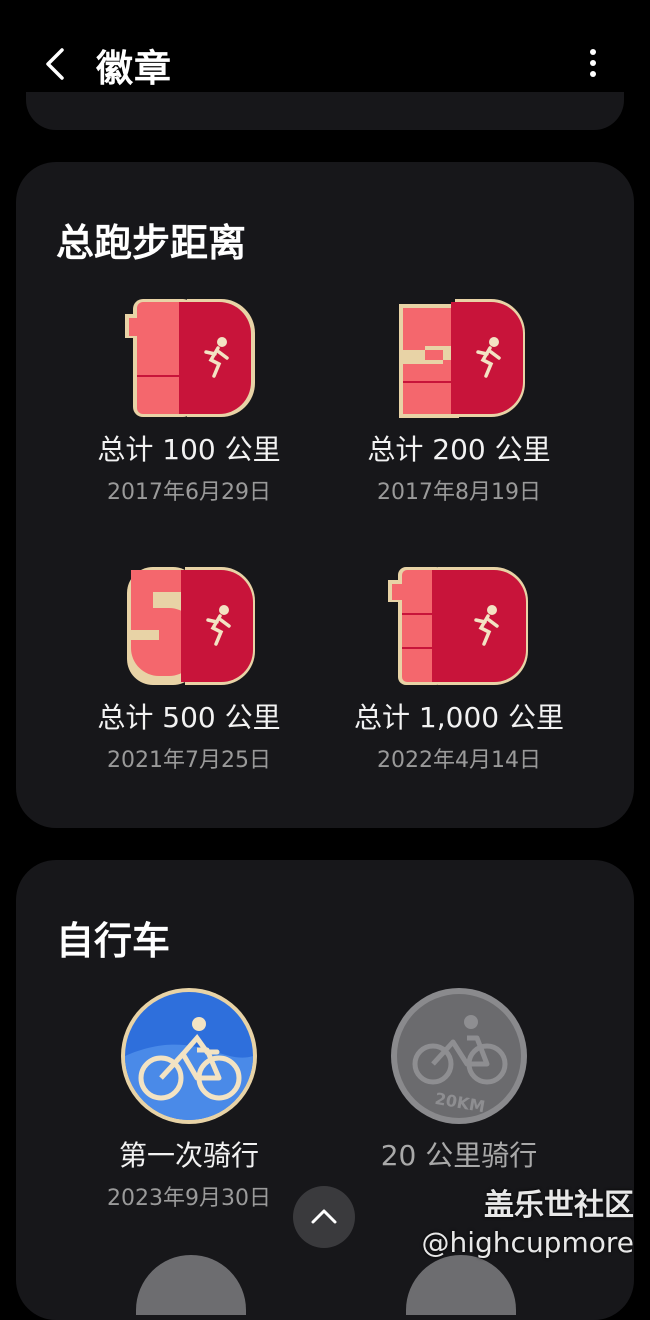 Image resolution: width=650 pixels, height=1320 pixels. What do you see at coordinates (57, 64) in the screenshot?
I see `chevron-left-icon` at bounding box center [57, 64].